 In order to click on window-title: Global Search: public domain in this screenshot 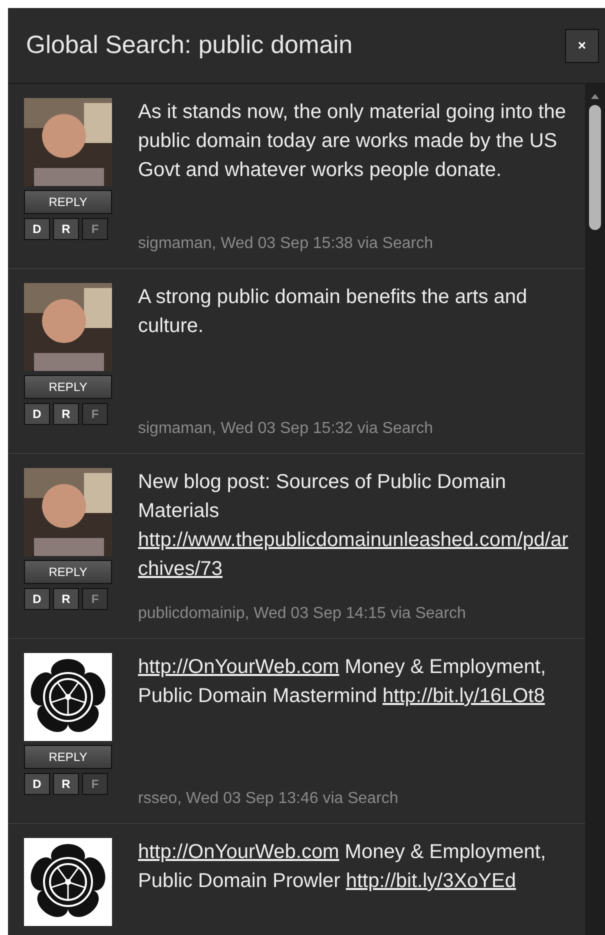, I will do `click(189, 45)`.